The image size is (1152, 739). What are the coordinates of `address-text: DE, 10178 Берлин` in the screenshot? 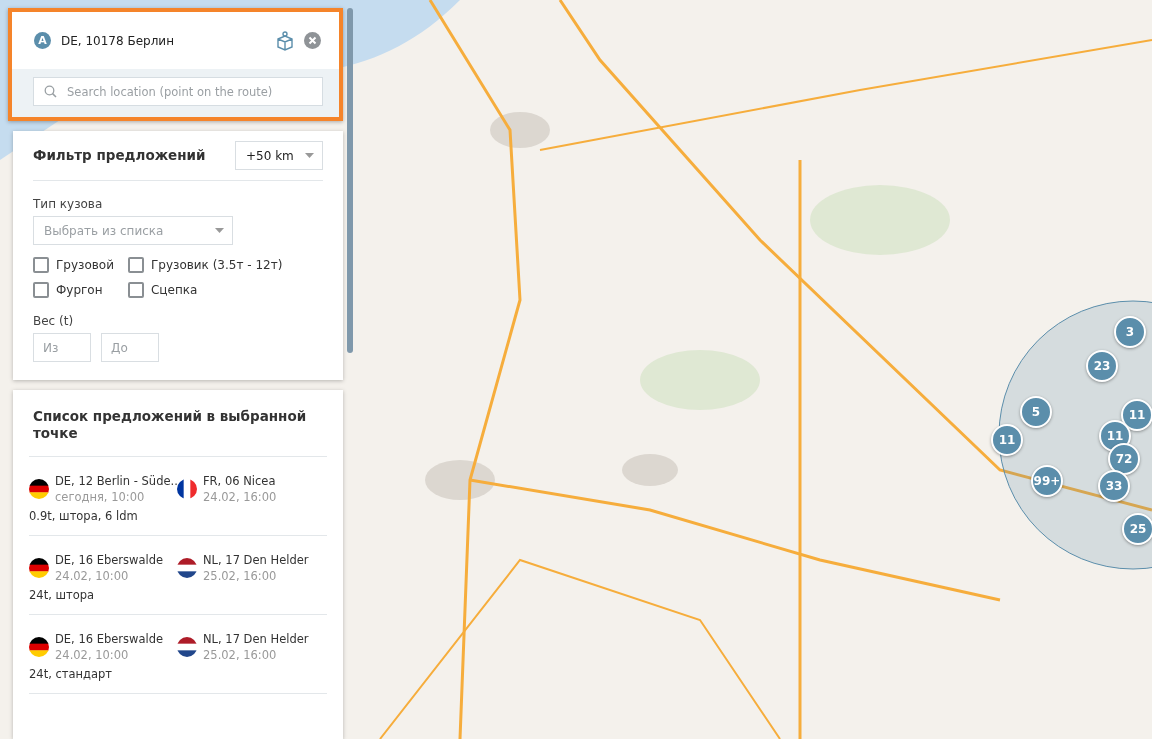 It's located at (118, 40).